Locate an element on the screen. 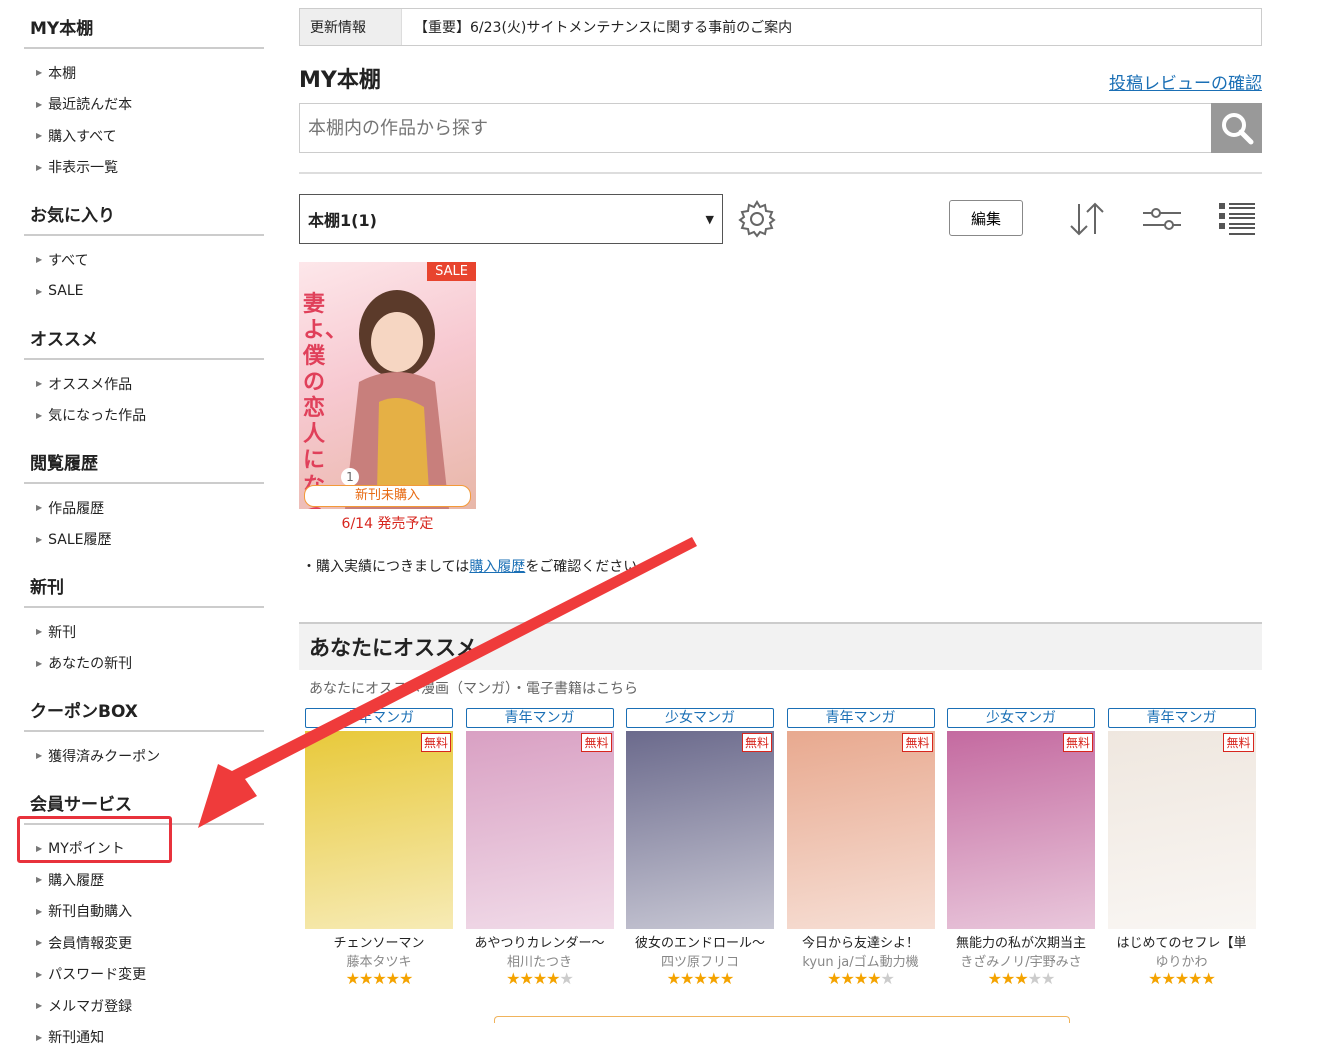 The image size is (1342, 1059). recommend-card: 青年マンガ 無料 今日から友達シよ！ kyun ja/ゴム動力機 ★ ★ ★ ★ ★ is located at coordinates (860, 848).